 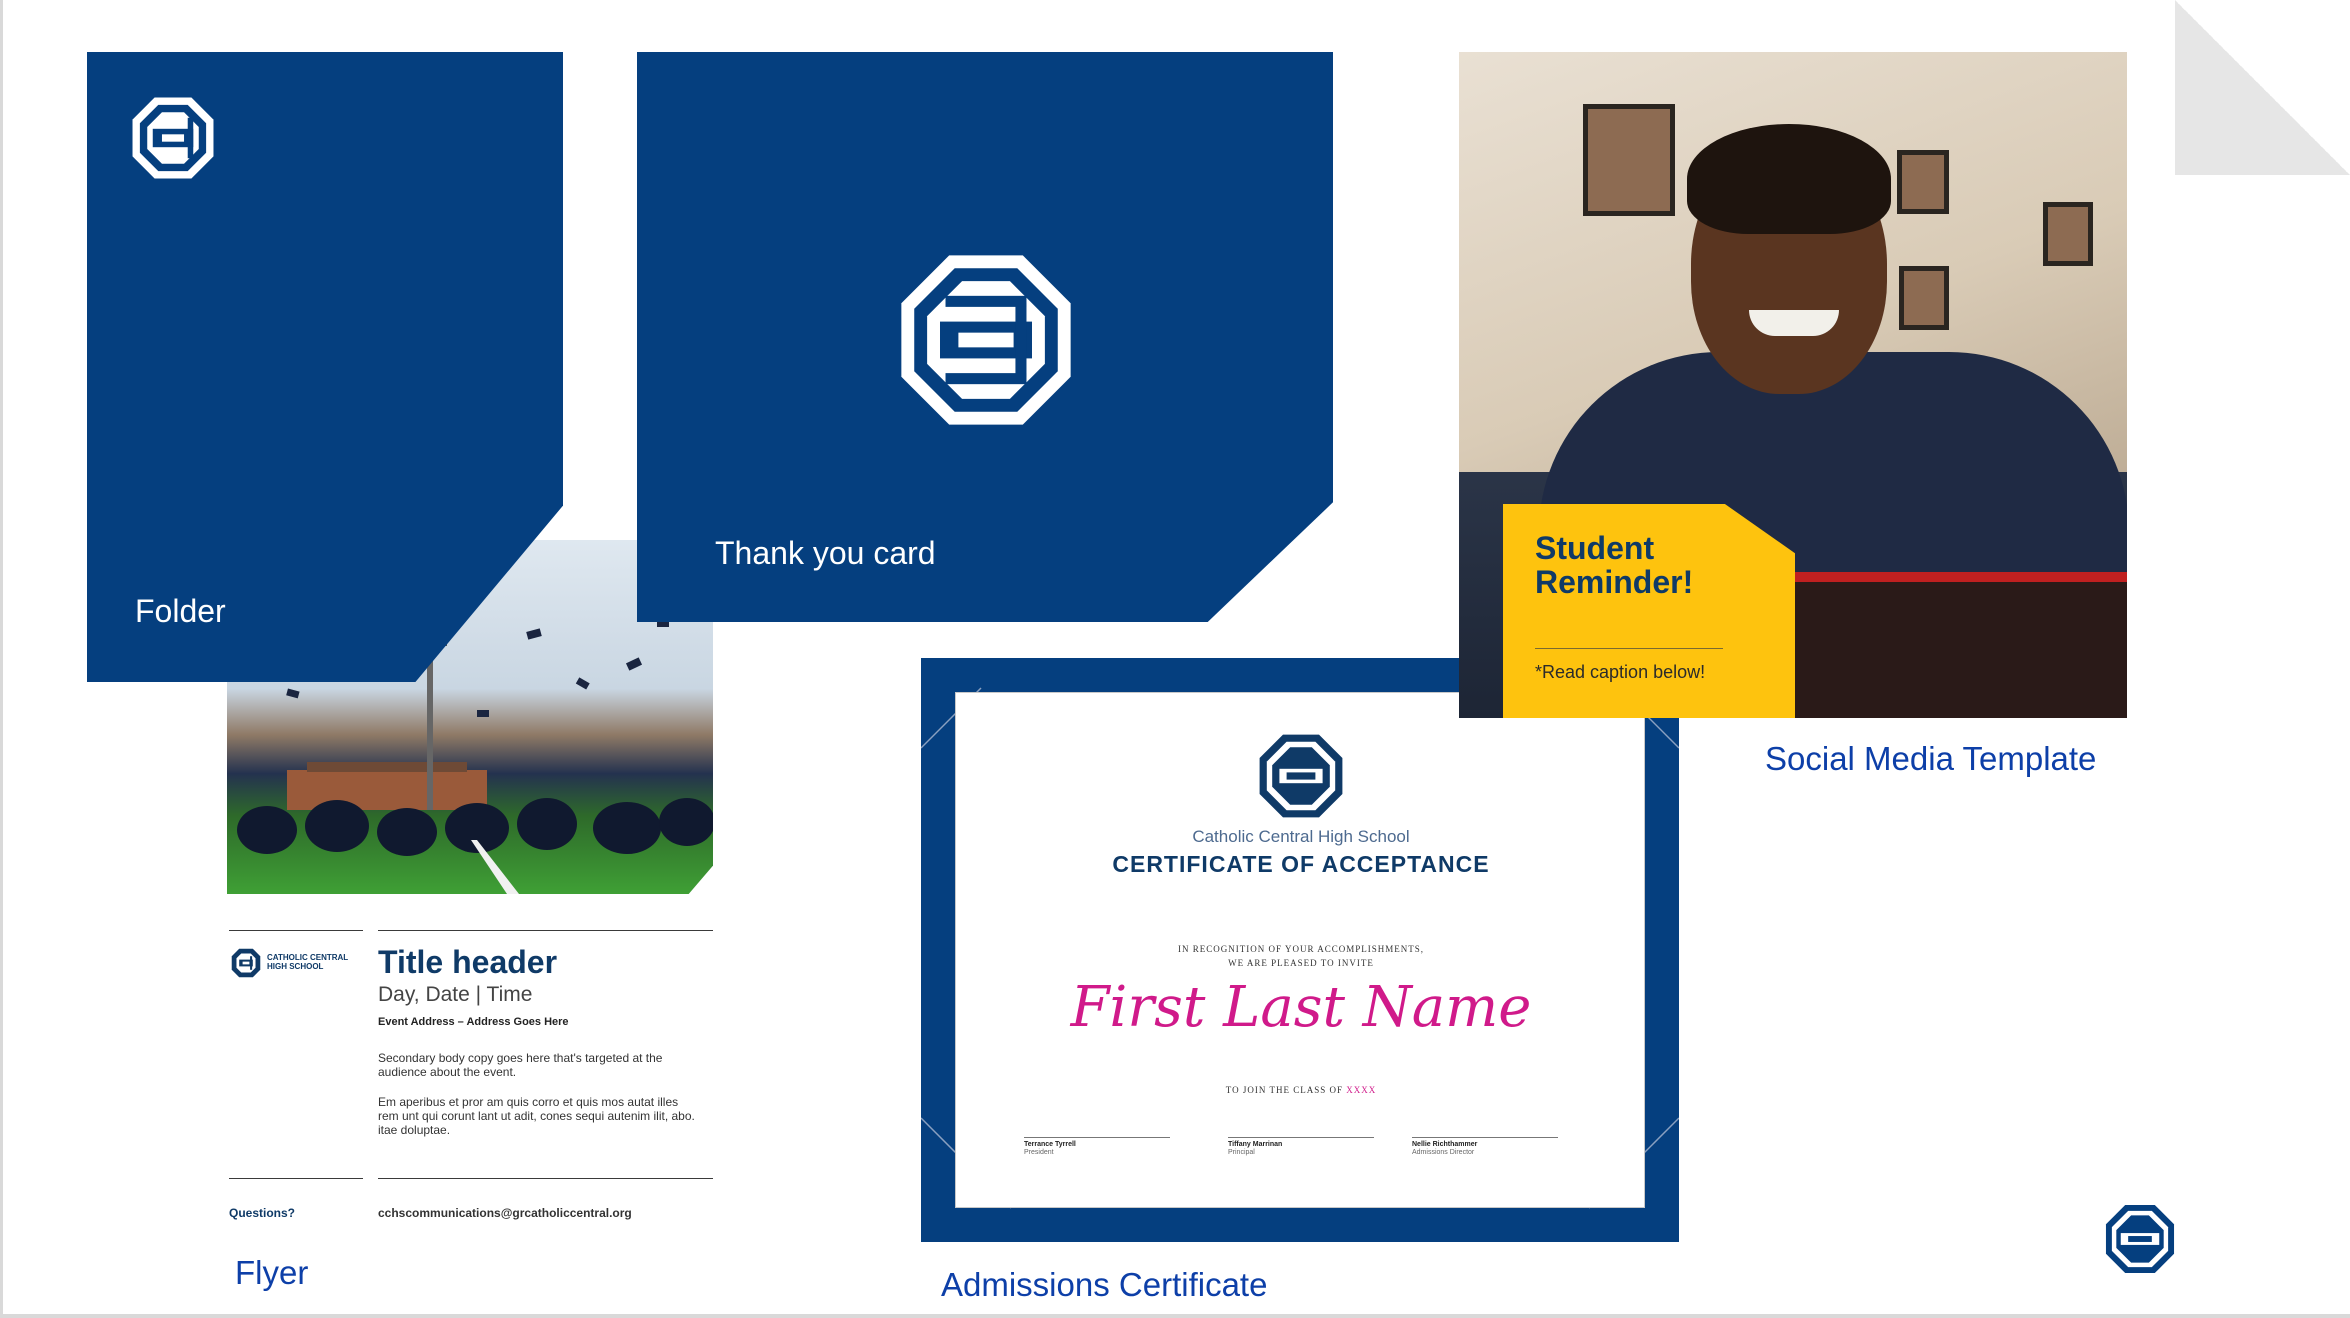 I want to click on certificate-signature-3: Nellie Richthammer Admissions Director, so click(x=1485, y=1147).